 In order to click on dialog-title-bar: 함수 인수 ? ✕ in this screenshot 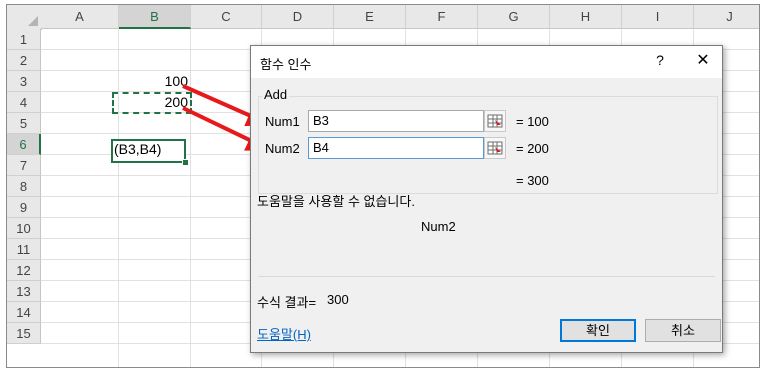, I will do `click(486, 62)`.